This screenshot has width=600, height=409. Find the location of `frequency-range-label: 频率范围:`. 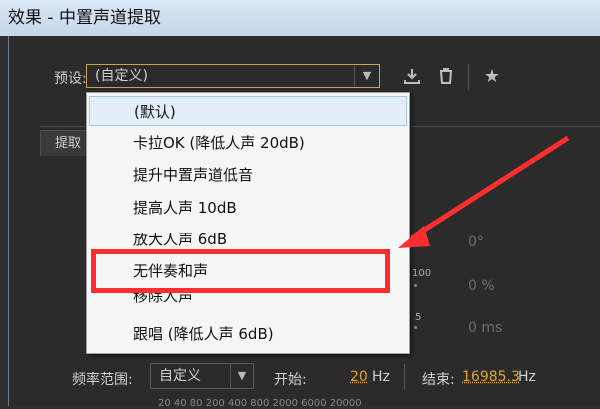

frequency-range-label: 频率范围: is located at coordinates (102, 380).